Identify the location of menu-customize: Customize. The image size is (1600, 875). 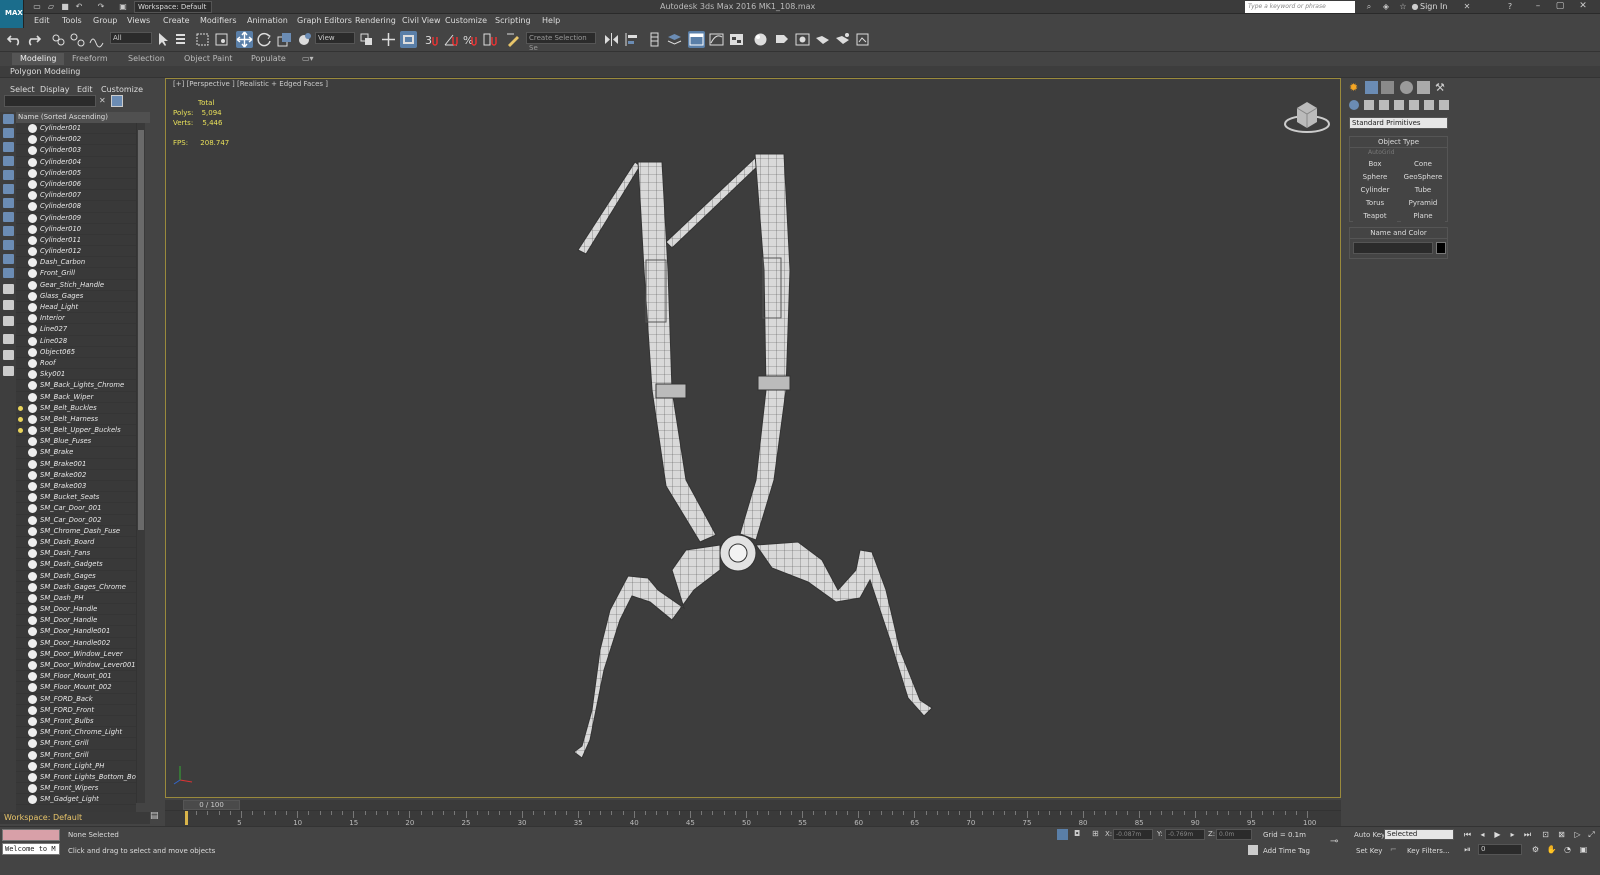
(466, 20).